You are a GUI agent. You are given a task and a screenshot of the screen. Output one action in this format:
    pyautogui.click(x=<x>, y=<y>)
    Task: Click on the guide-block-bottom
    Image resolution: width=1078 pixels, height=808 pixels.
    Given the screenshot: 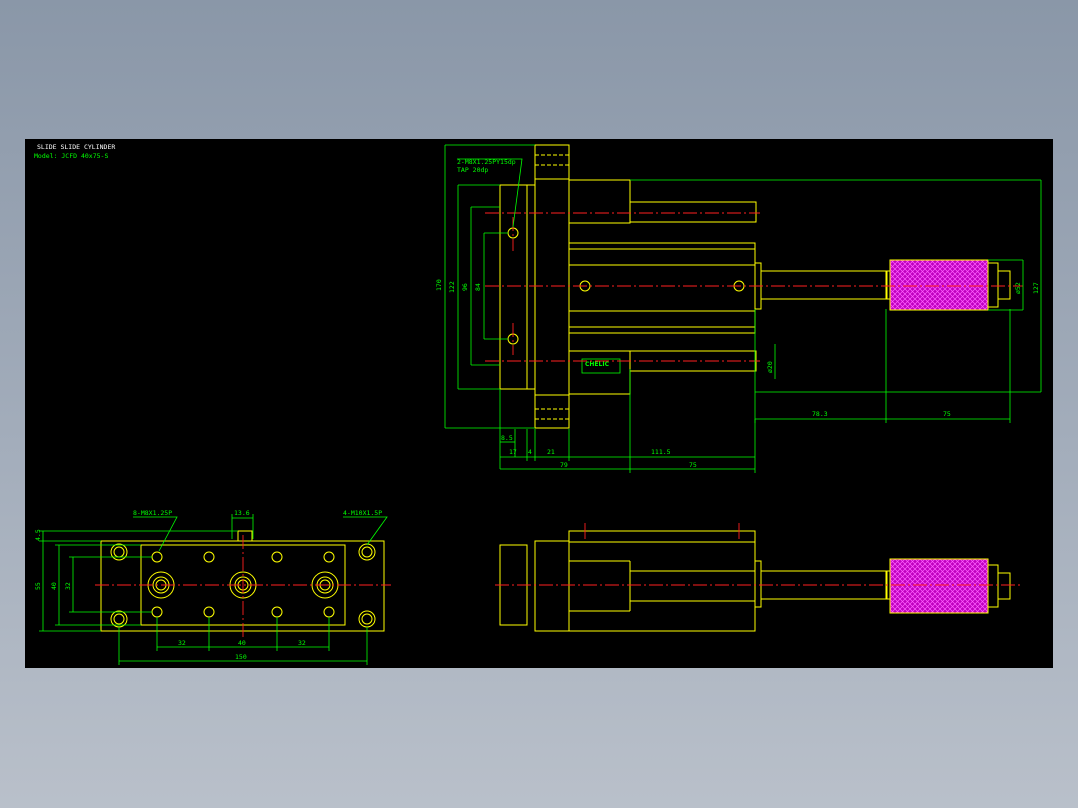 What is the action you would take?
    pyautogui.click(x=599, y=372)
    